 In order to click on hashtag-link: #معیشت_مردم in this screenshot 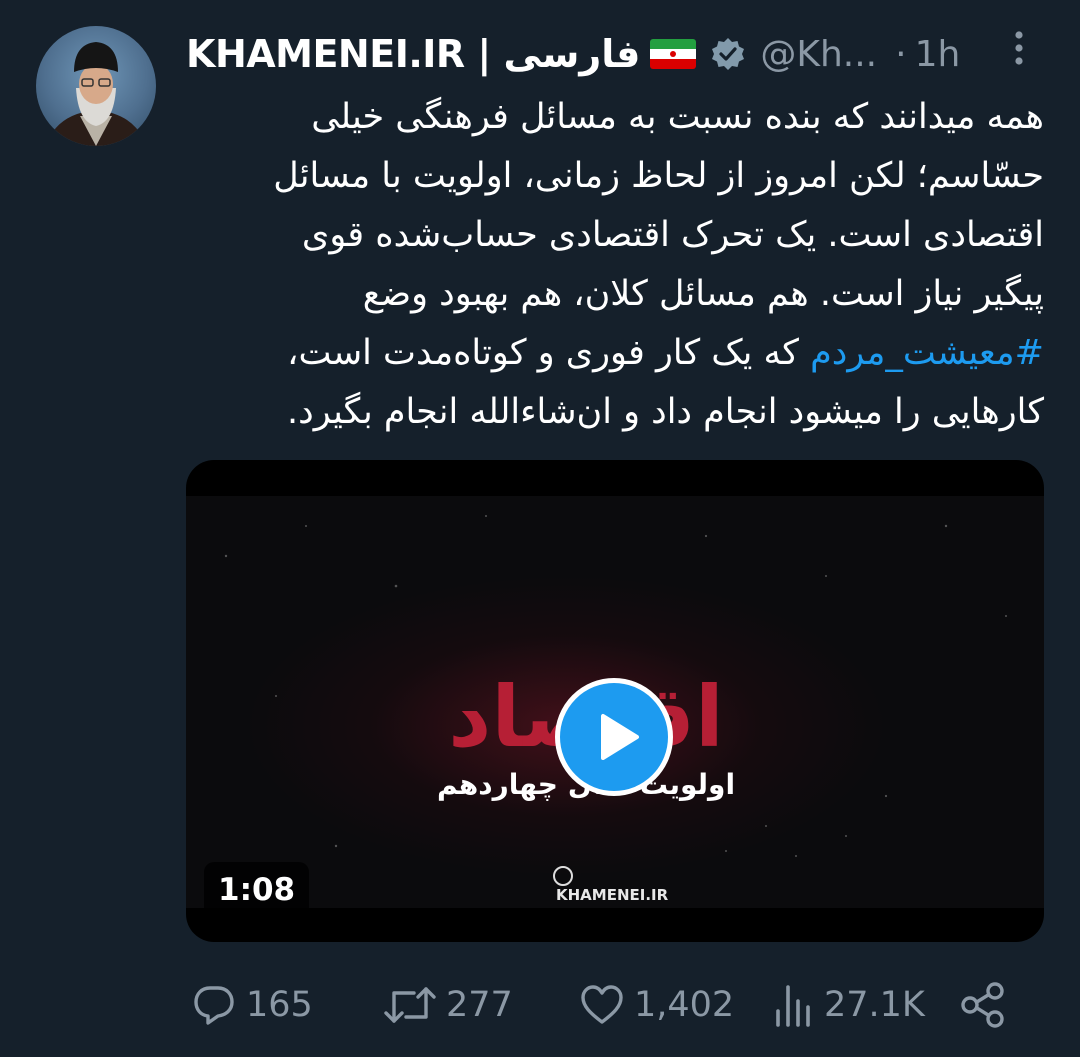, I will do `click(927, 353)`.